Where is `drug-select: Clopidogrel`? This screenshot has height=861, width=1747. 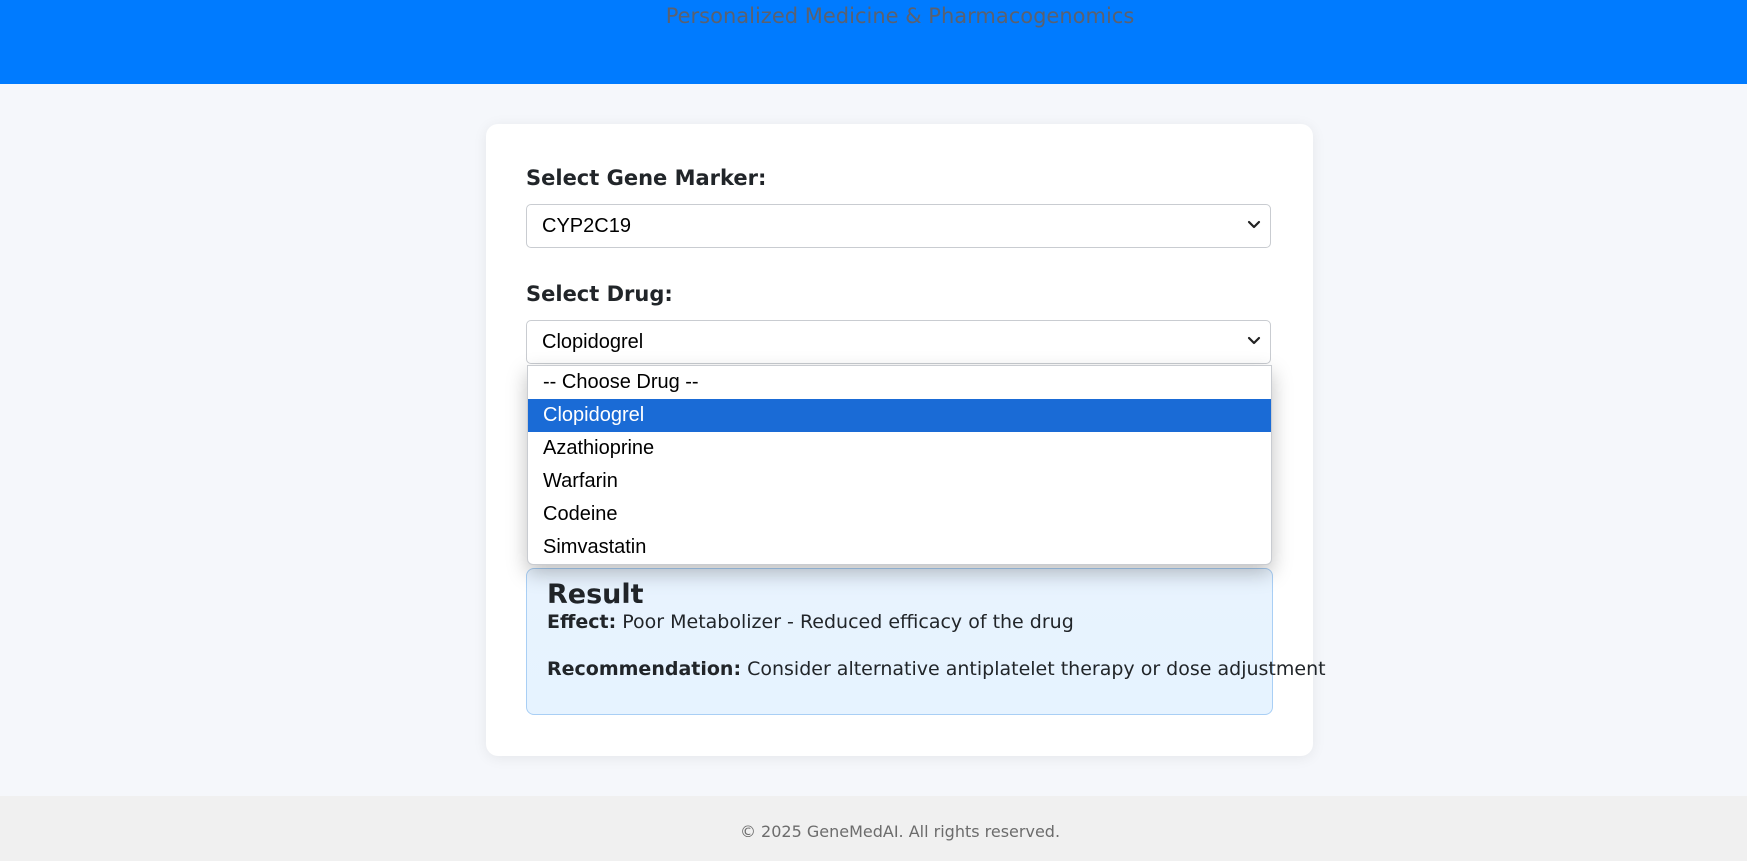 drug-select: Clopidogrel is located at coordinates (898, 342).